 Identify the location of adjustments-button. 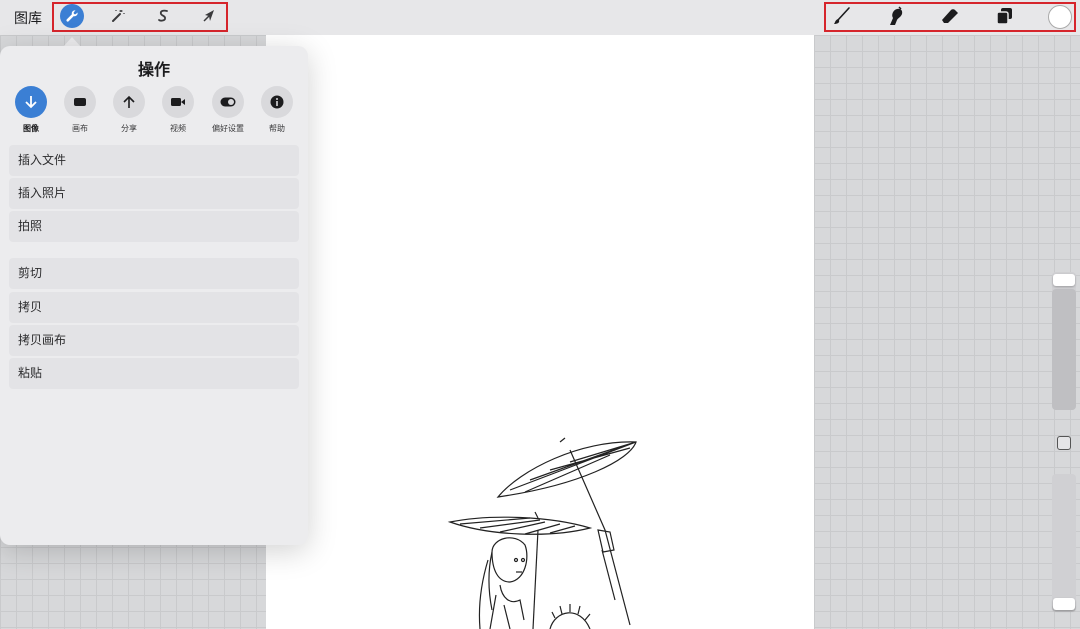
(118, 16).